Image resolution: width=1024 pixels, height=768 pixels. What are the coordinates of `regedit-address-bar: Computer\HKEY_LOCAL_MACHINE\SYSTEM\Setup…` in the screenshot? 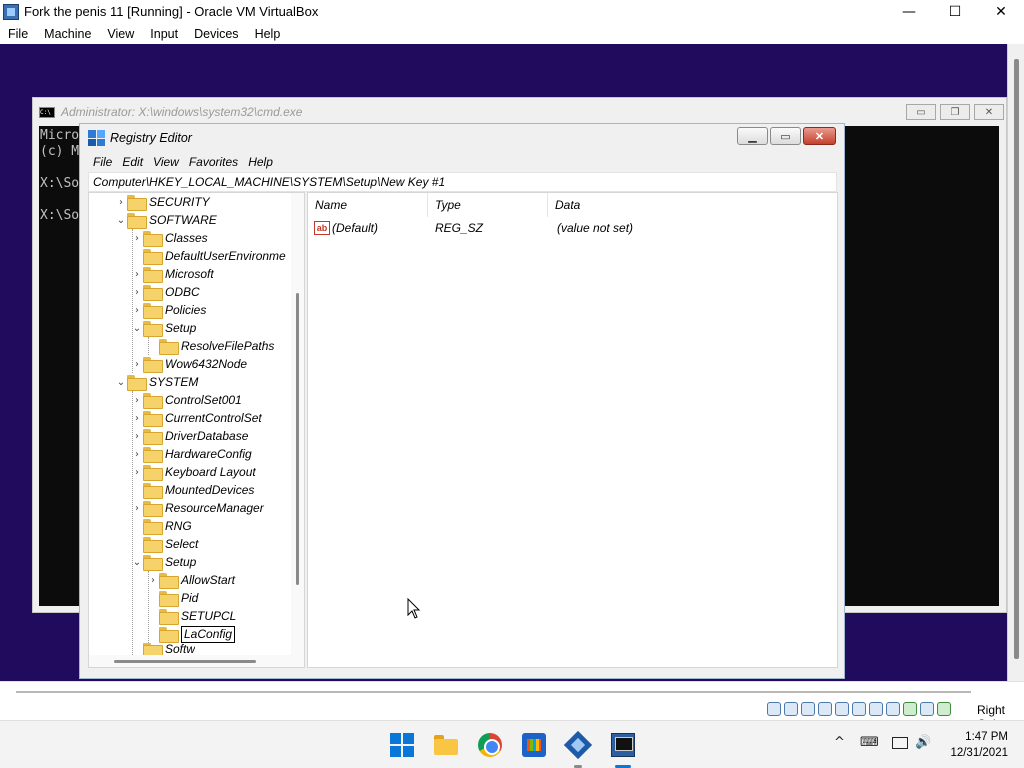 It's located at (462, 182).